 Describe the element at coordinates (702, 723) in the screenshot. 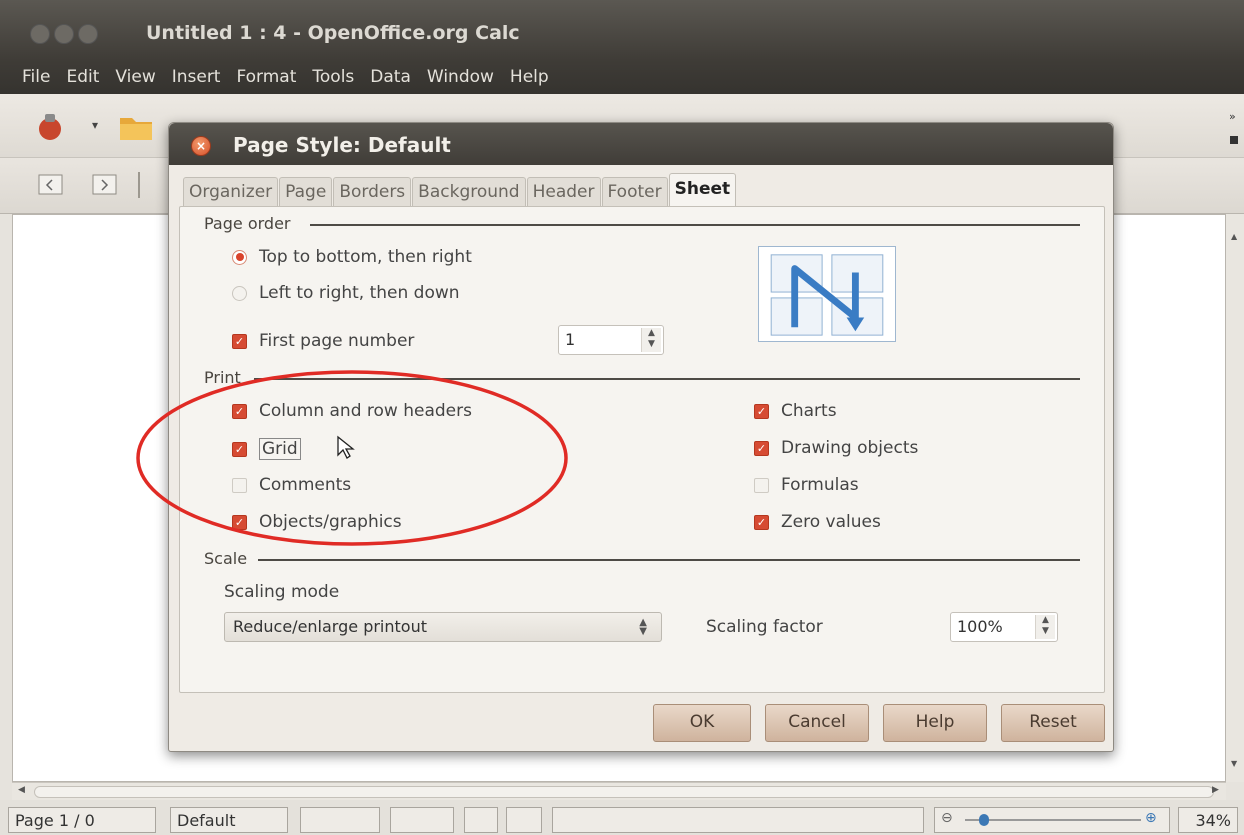

I see `ok-button: OK` at that location.